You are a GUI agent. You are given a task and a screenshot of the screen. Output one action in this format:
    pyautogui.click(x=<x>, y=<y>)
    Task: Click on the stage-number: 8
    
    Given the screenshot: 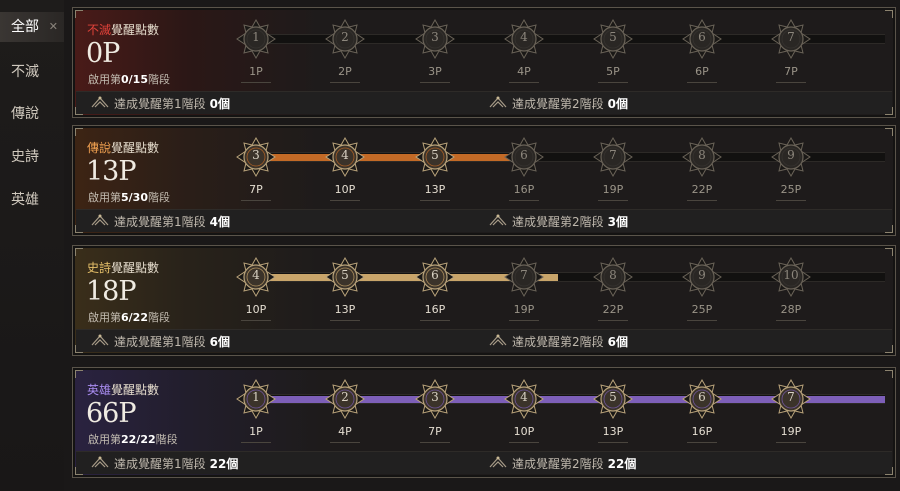 What is the action you would take?
    pyautogui.click(x=702, y=155)
    